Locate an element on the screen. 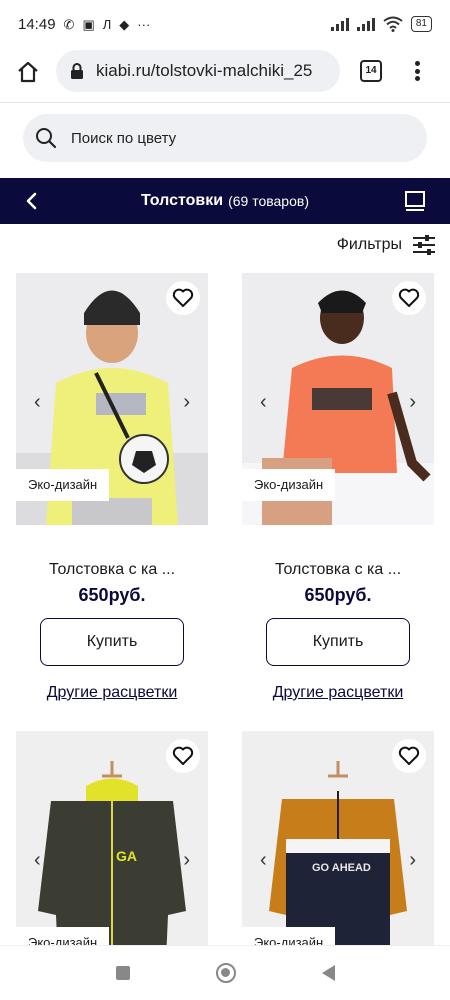 Image resolution: width=450 pixels, height=1000 pixels. address-bar: kiabi.ru/tolstovki-malchiki_25 is located at coordinates (198, 71).